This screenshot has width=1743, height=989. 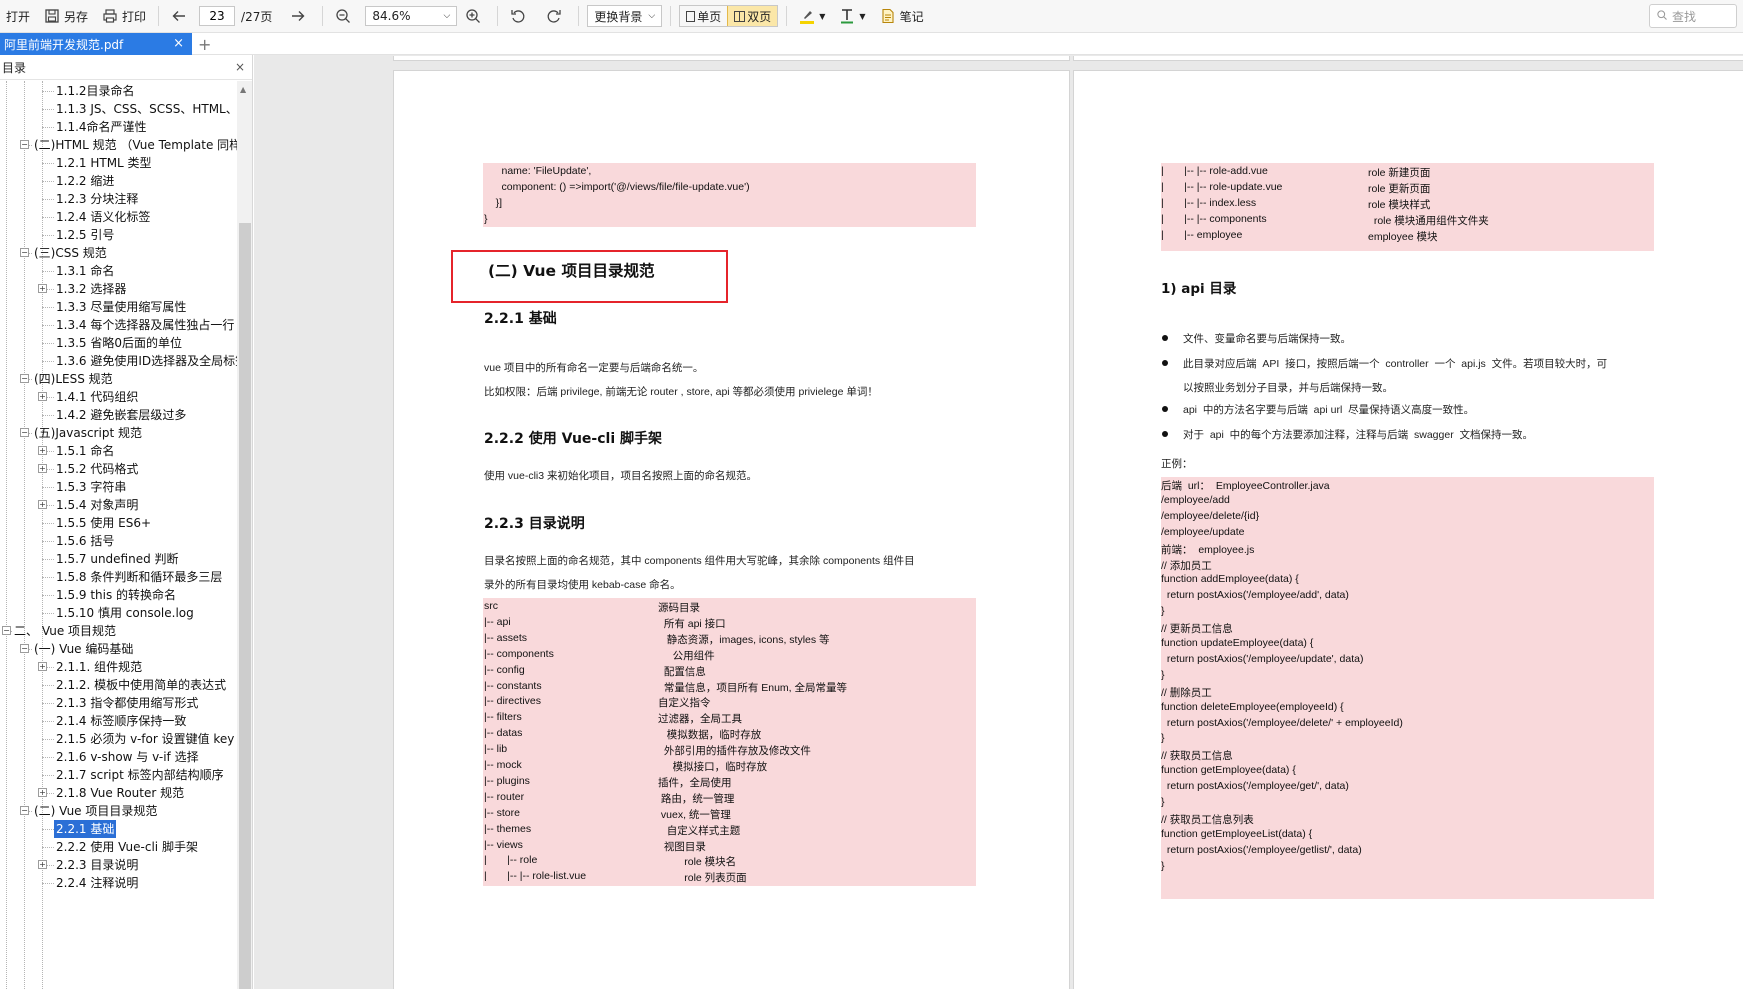 I want to click on outline-item-label: (二) Vue 项目目录规范, so click(x=96, y=811).